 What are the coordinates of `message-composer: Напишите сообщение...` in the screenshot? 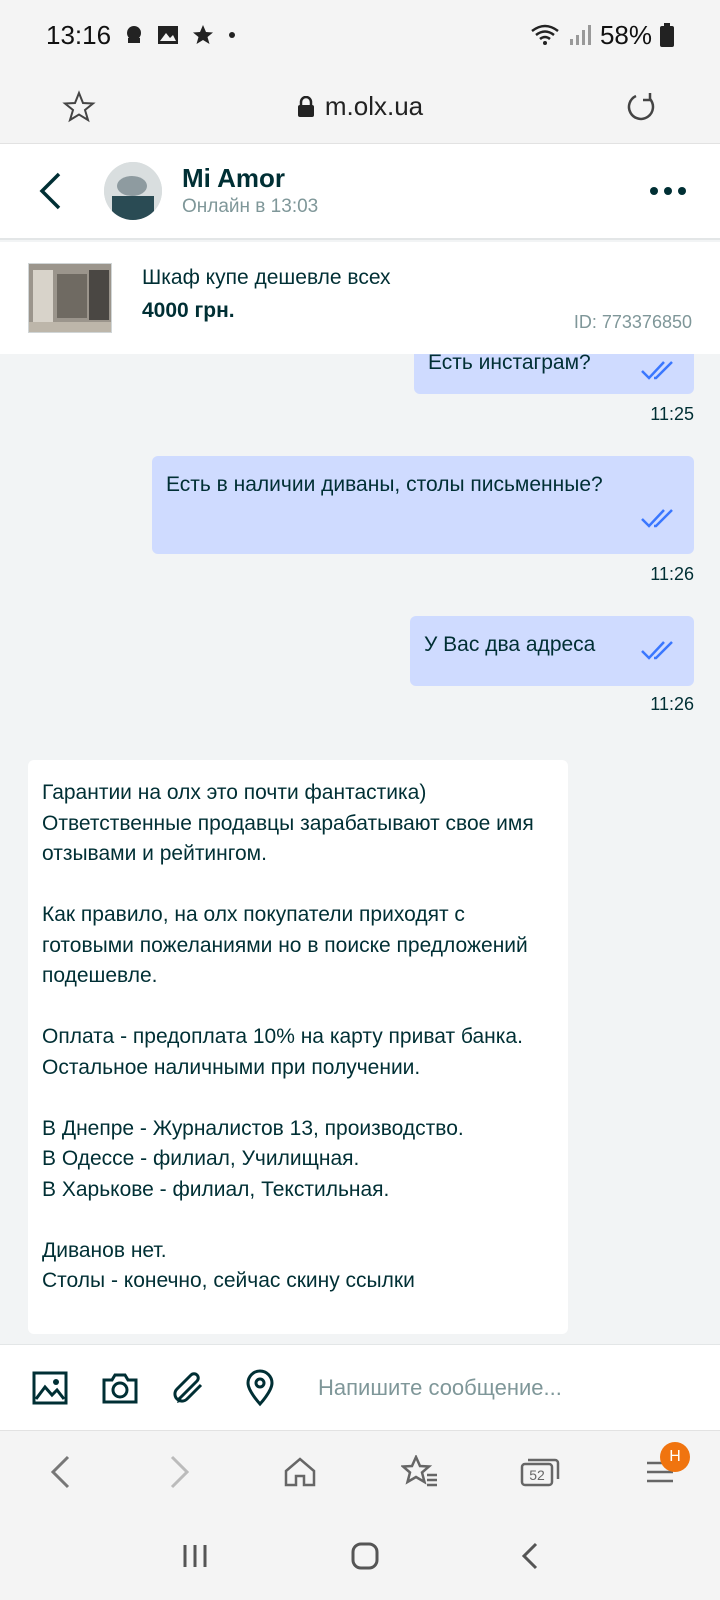 It's located at (360, 1387).